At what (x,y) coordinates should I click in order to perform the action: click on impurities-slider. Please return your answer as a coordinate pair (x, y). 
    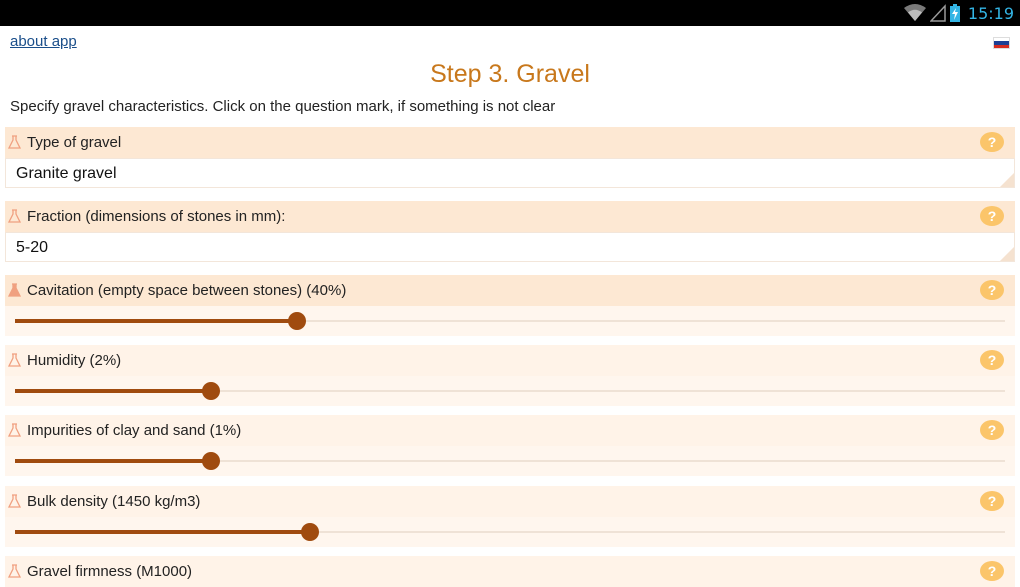
    Looking at the image, I should click on (510, 461).